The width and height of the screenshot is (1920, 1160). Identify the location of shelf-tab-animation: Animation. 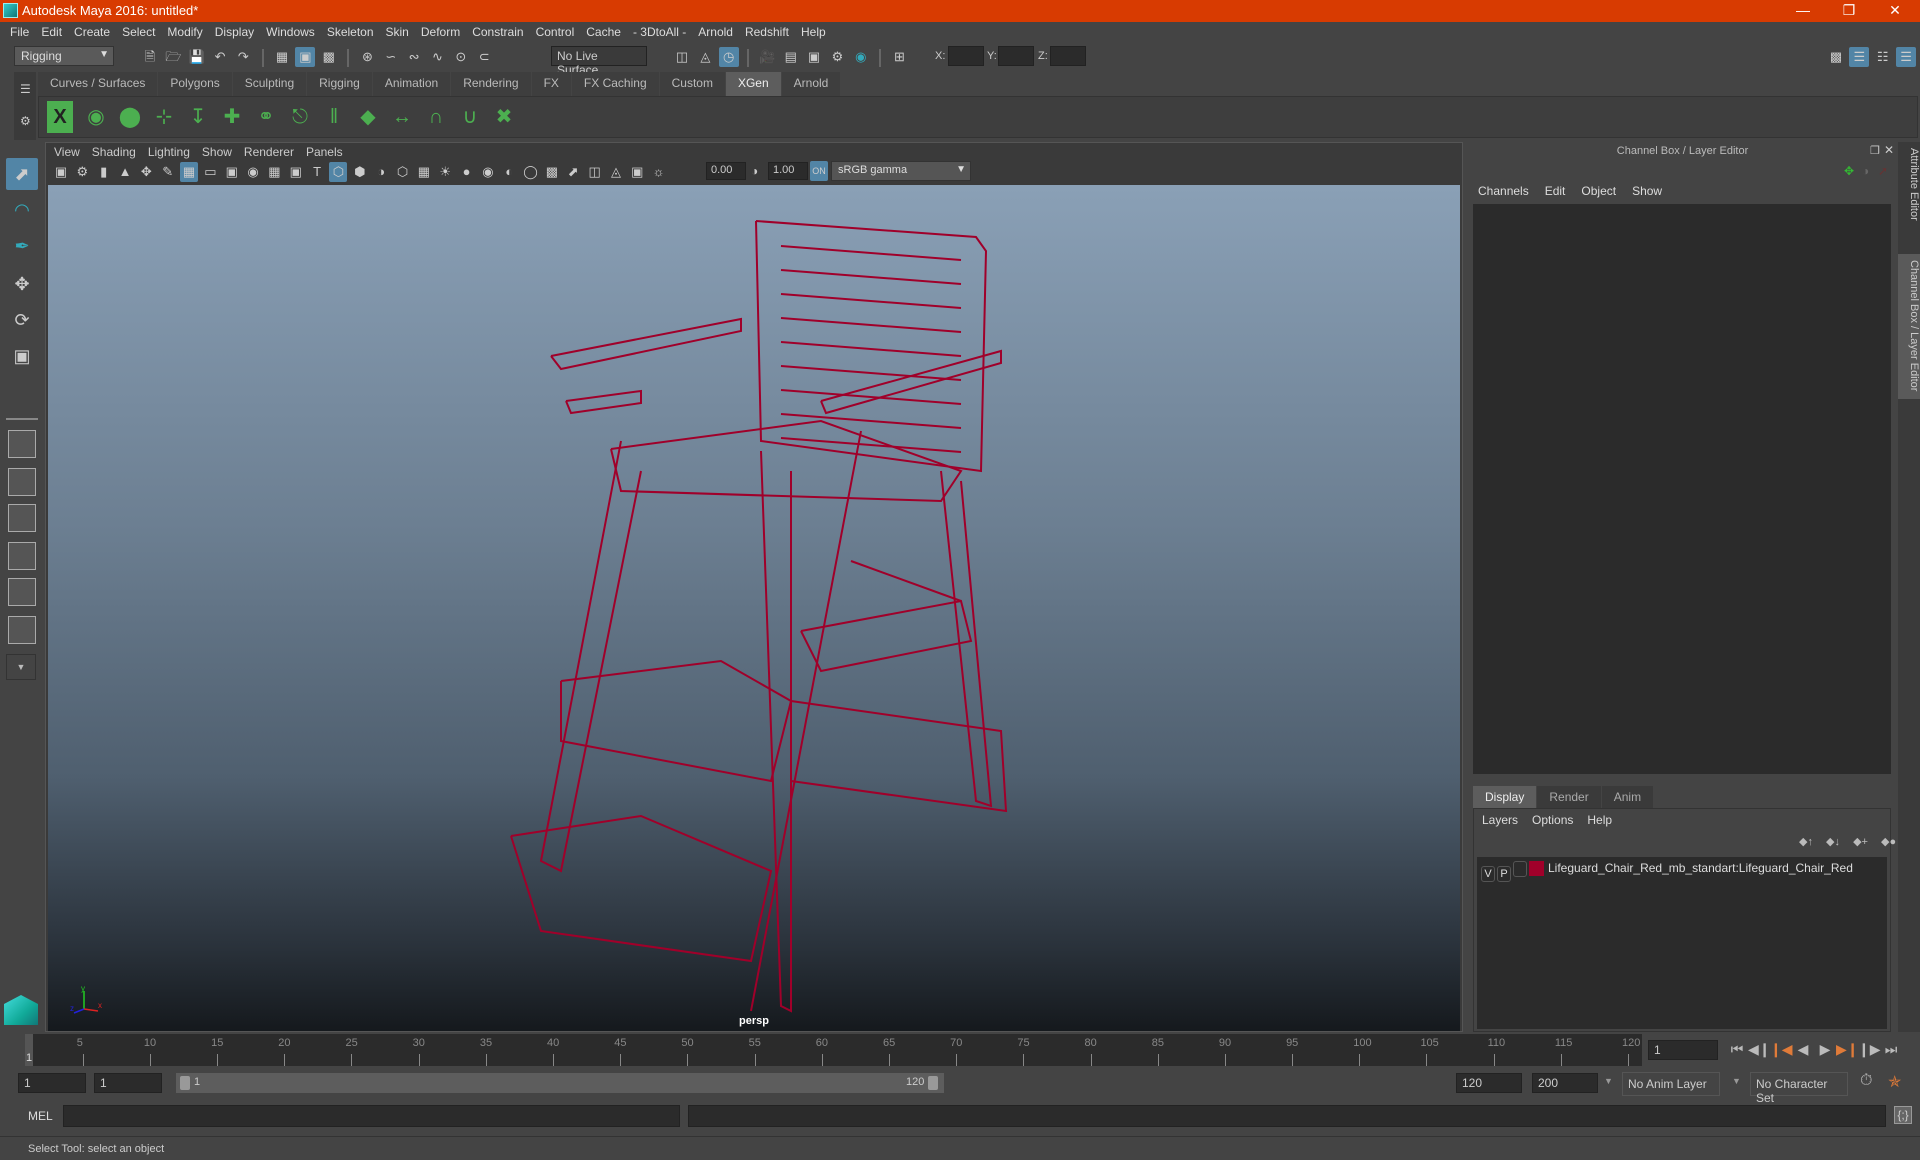
(411, 84).